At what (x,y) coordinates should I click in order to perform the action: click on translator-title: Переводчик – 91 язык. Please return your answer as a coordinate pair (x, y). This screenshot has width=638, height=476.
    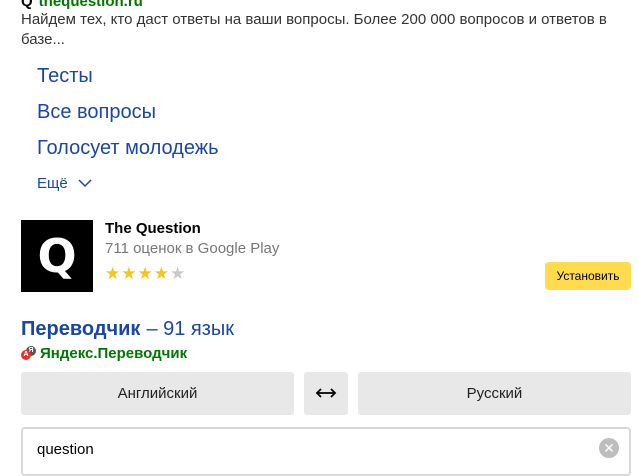
    Looking at the image, I should click on (127, 329).